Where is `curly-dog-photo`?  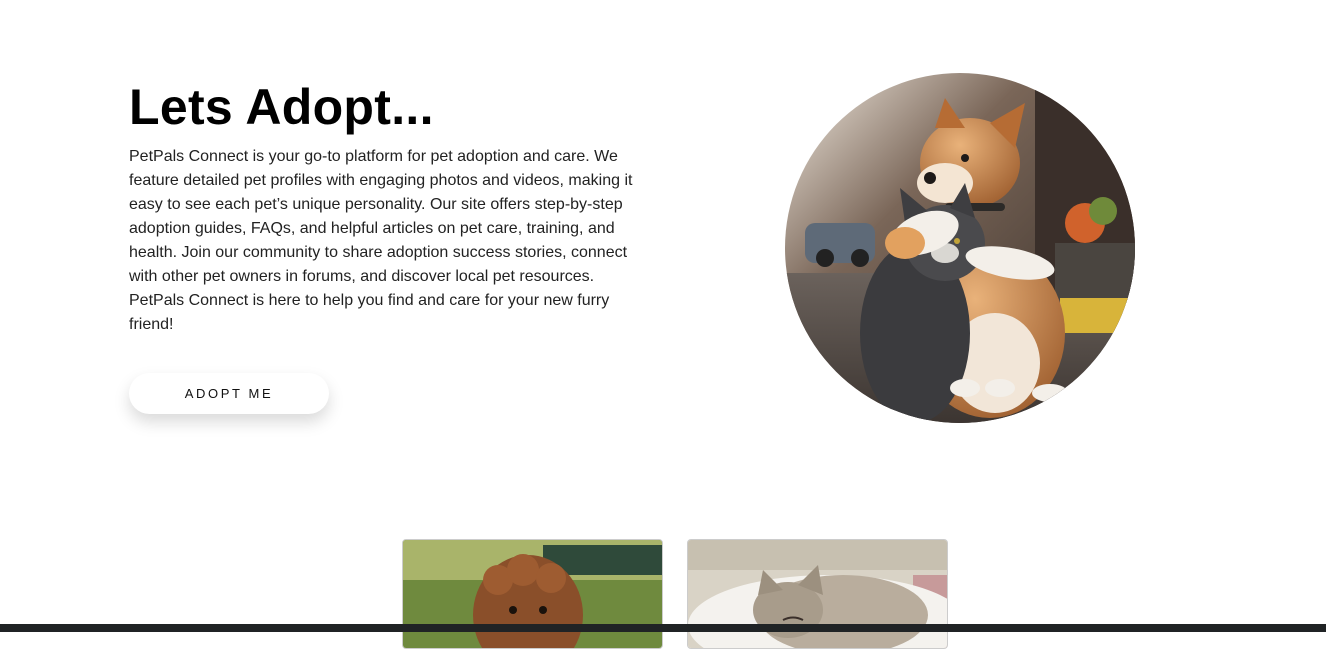 curly-dog-photo is located at coordinates (532, 594).